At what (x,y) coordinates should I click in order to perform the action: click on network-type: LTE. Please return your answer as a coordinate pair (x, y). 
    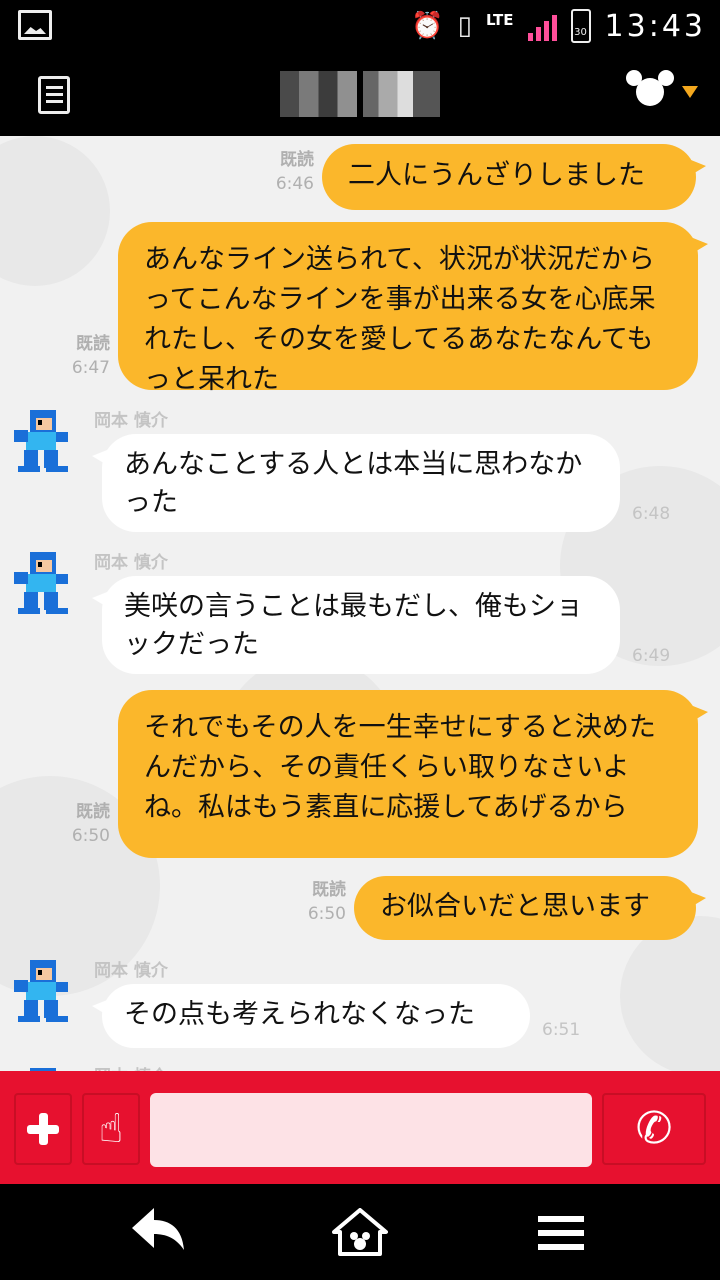
    Looking at the image, I should click on (499, 19).